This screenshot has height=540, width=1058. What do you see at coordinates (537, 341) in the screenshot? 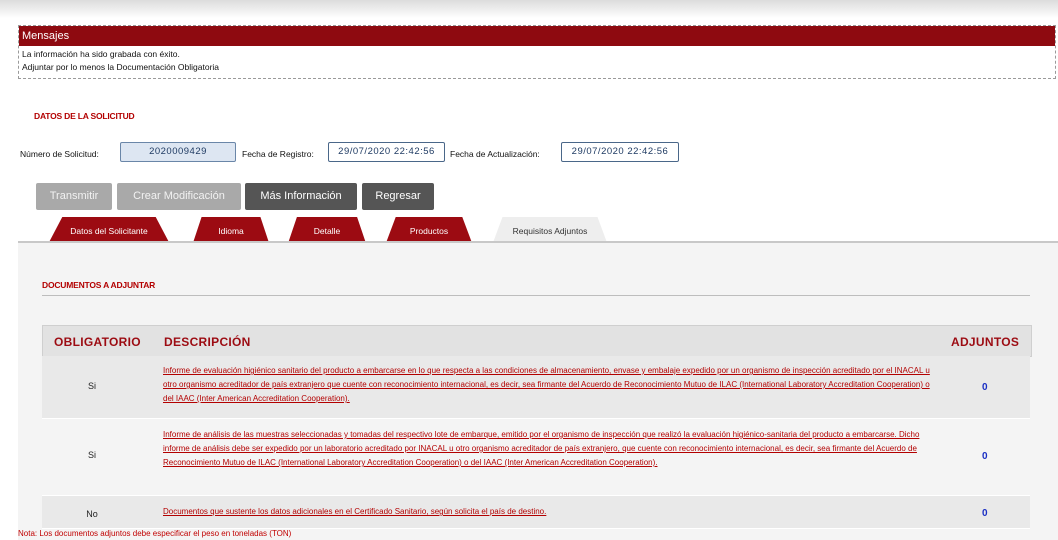
I see `documents-table-header: OBLIGATORIO DESCRIPCIÓN ADJUNTOS` at bounding box center [537, 341].